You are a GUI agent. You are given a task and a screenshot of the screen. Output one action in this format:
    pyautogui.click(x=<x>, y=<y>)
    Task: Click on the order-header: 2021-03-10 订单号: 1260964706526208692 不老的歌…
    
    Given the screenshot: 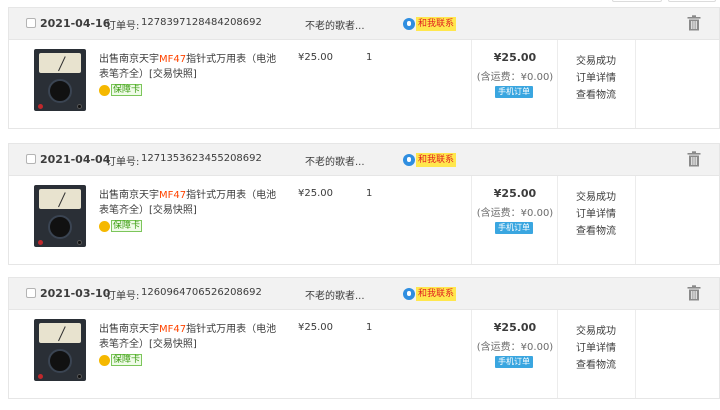 What is the action you would take?
    pyautogui.click(x=364, y=294)
    